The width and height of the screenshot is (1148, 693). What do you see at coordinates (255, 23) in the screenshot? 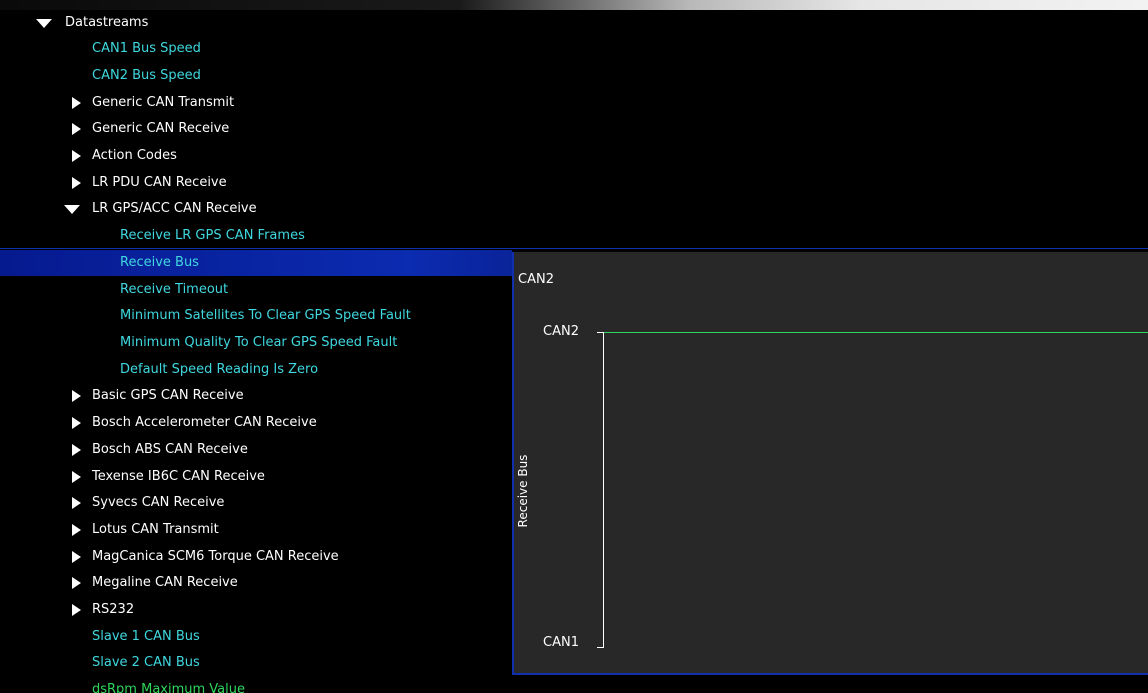
I see `tree-item-datastreams: Datastreams` at bounding box center [255, 23].